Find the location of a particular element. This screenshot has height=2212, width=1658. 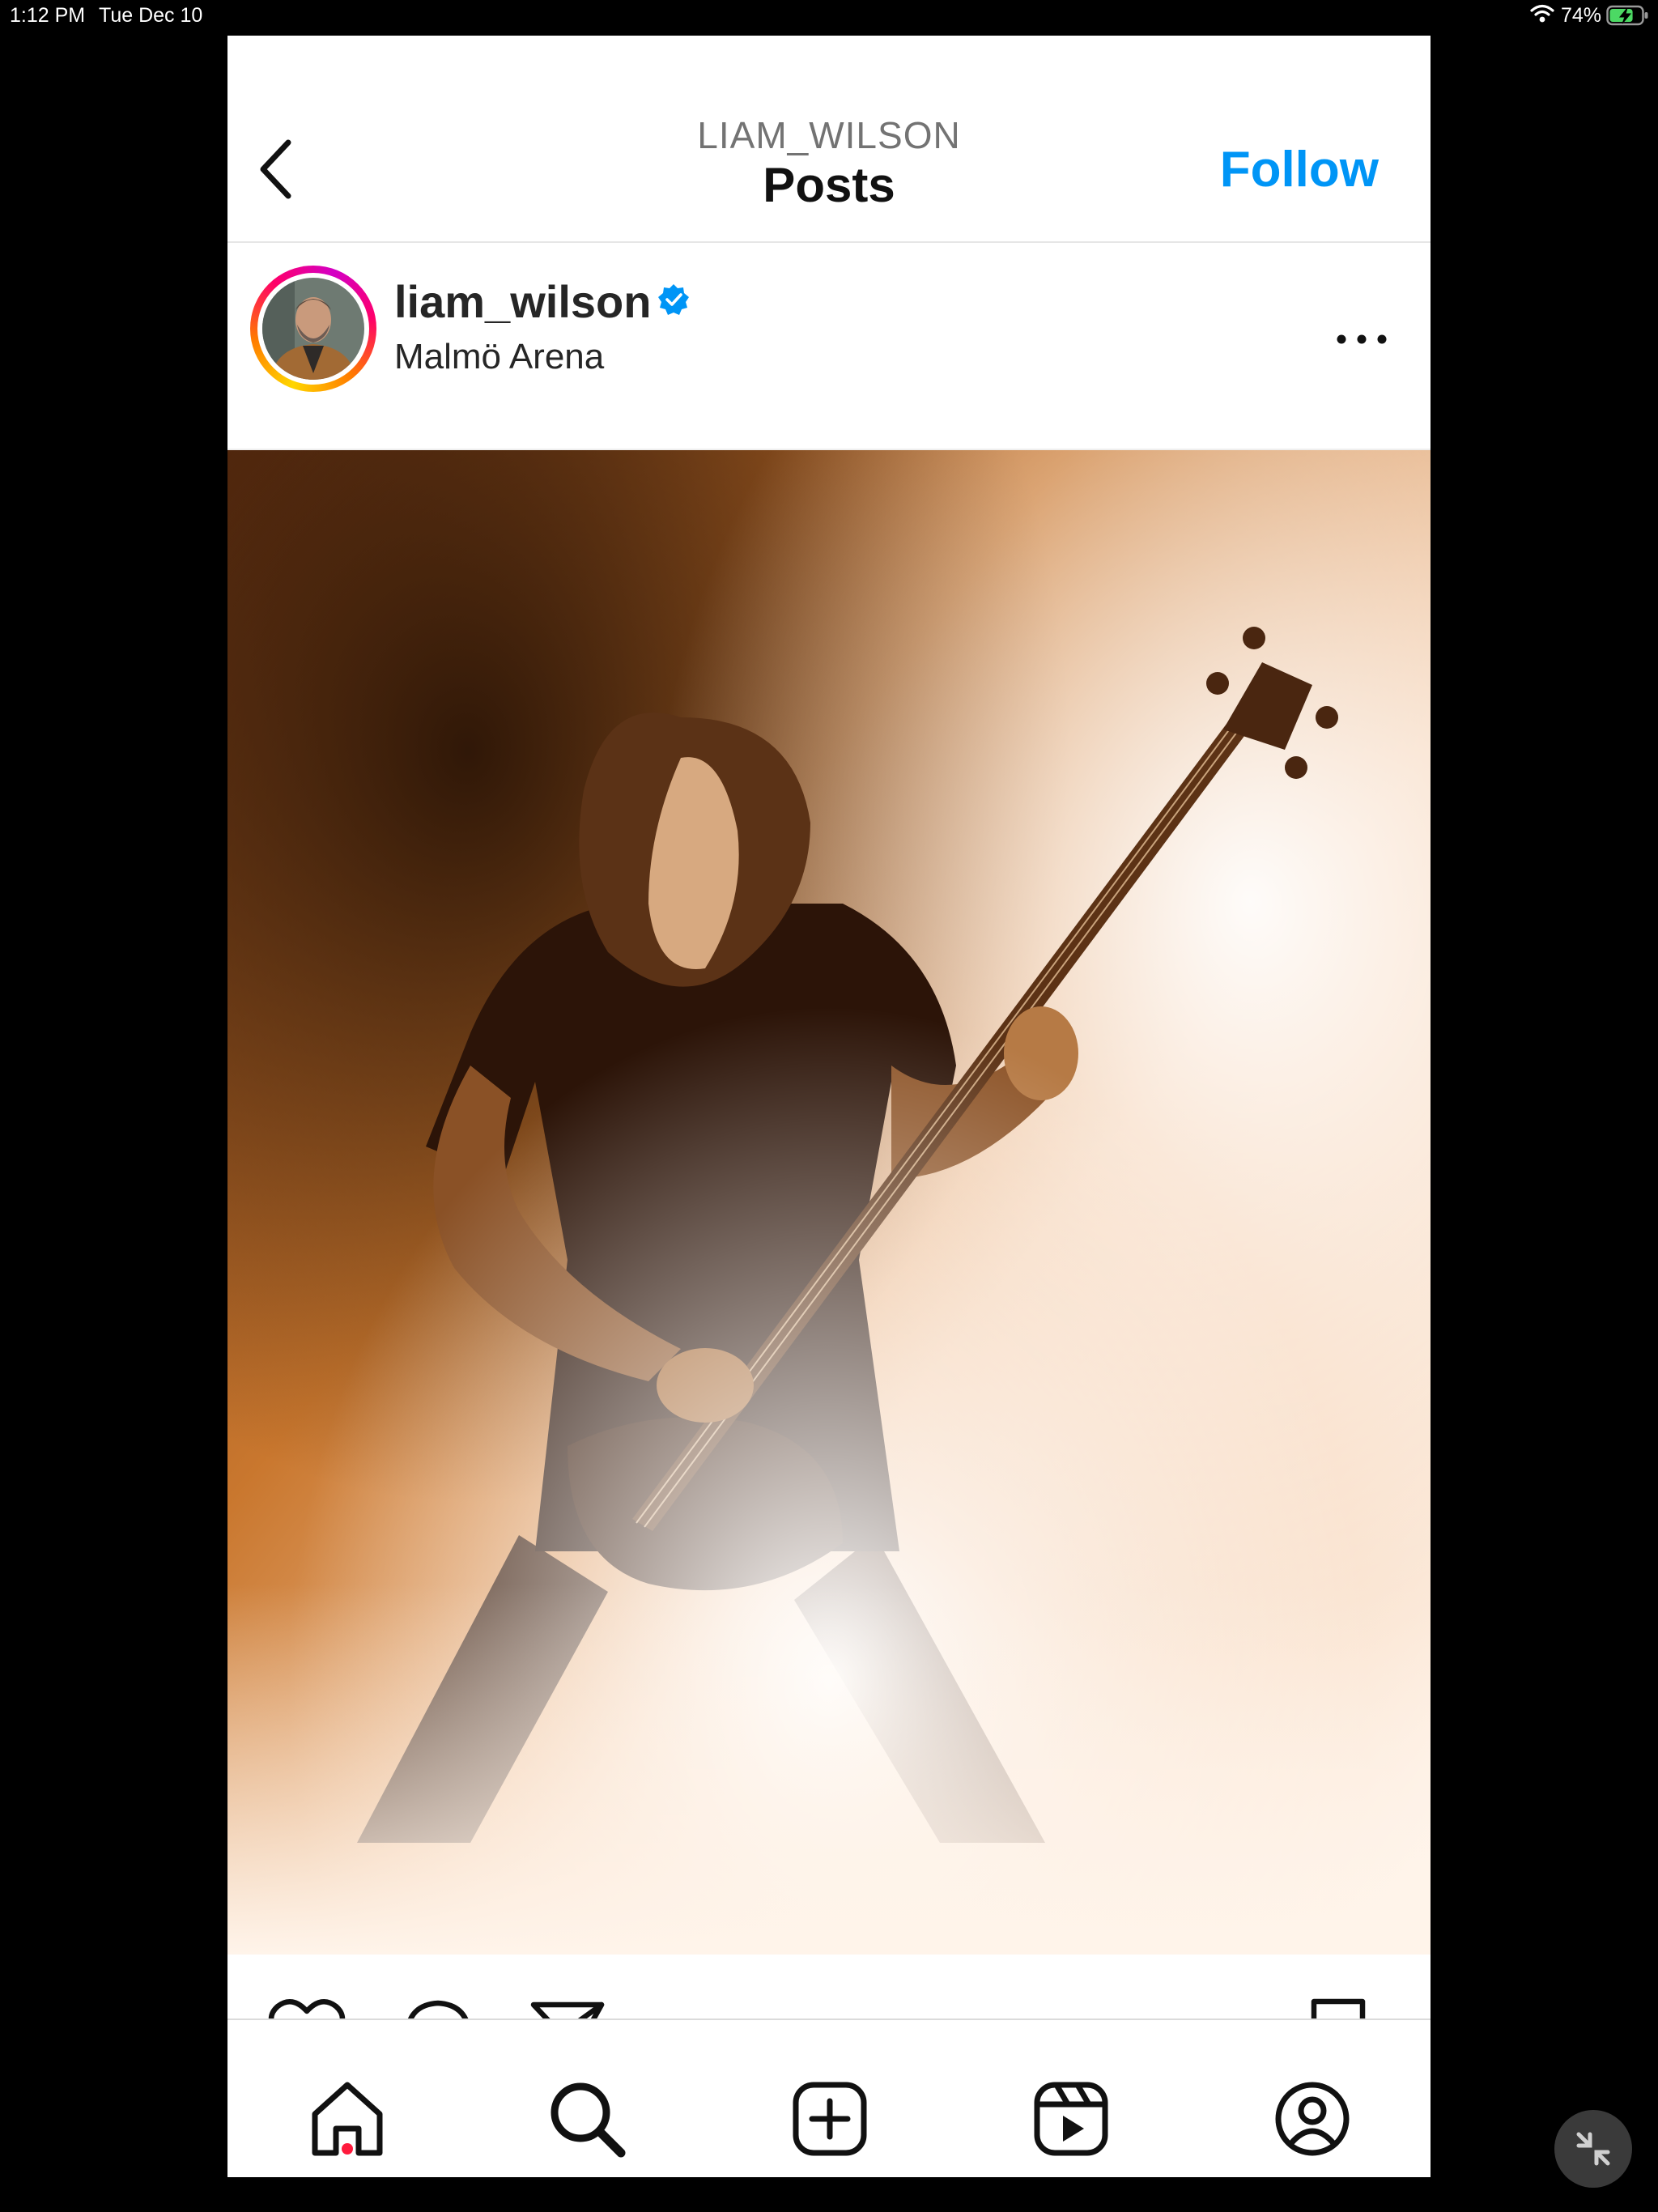

exit-fullscreen-button is located at coordinates (1593, 2149).